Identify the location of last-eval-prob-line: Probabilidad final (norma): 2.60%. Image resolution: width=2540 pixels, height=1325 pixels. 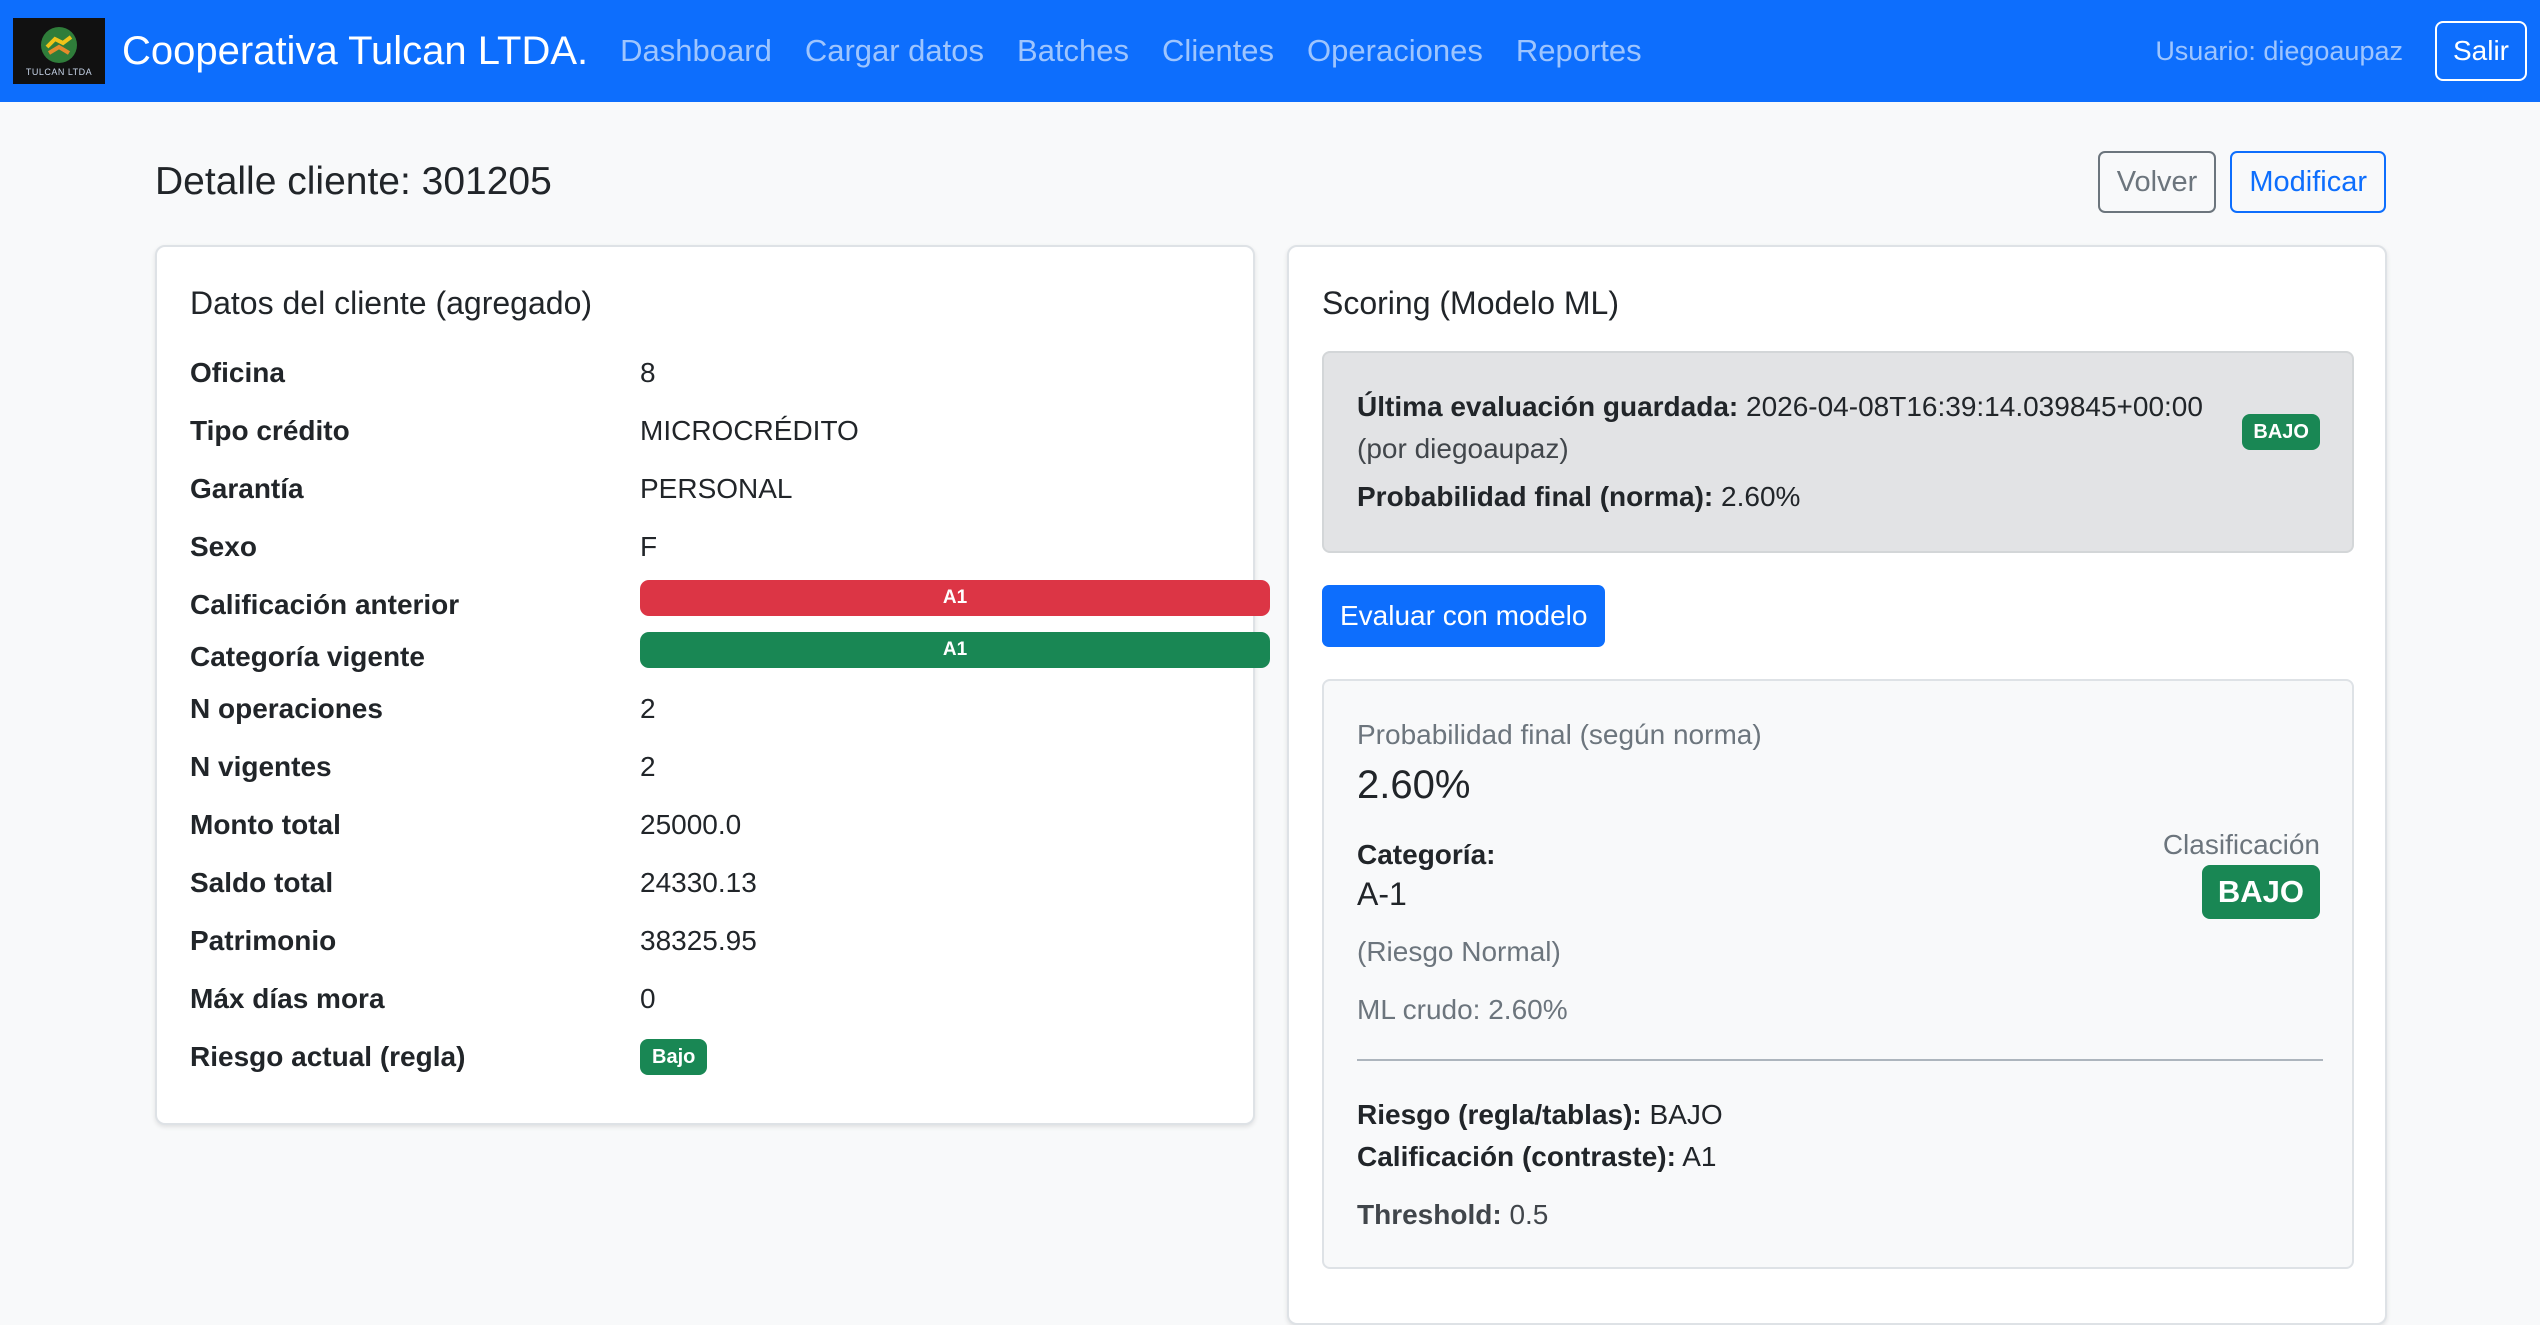
(1578, 497).